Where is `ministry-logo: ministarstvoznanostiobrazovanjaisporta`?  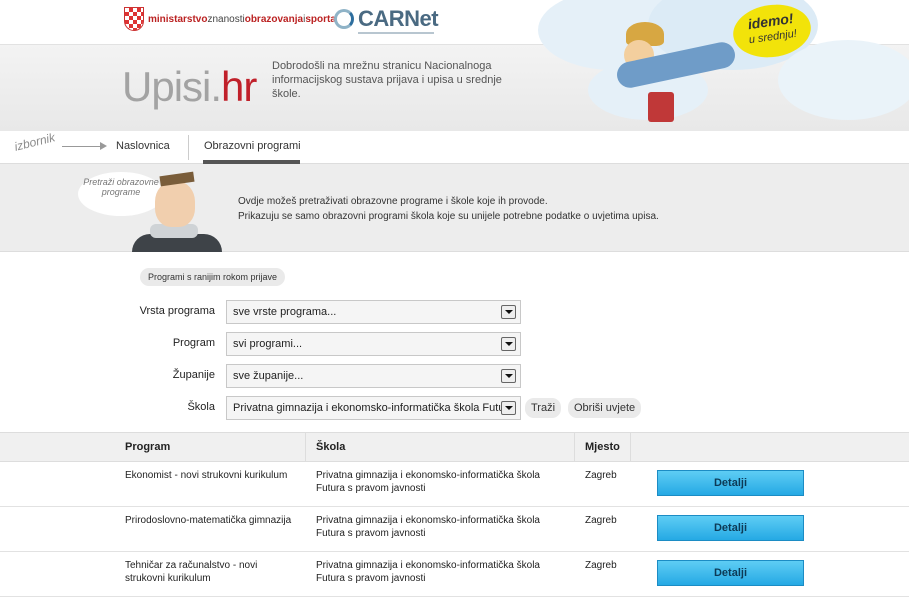 ministry-logo: ministarstvoznanostiobrazovanjaisporta is located at coordinates (230, 19).